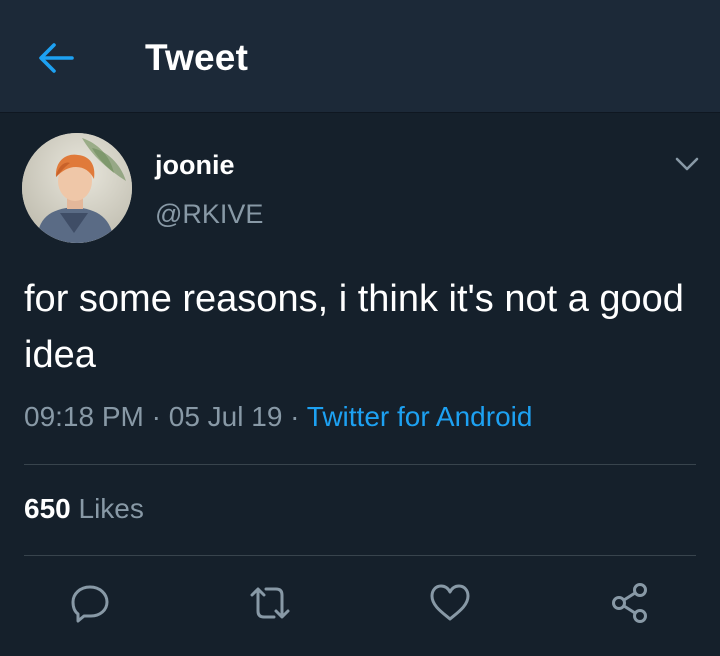 Image resolution: width=720 pixels, height=656 pixels. I want to click on avatar, so click(77, 188).